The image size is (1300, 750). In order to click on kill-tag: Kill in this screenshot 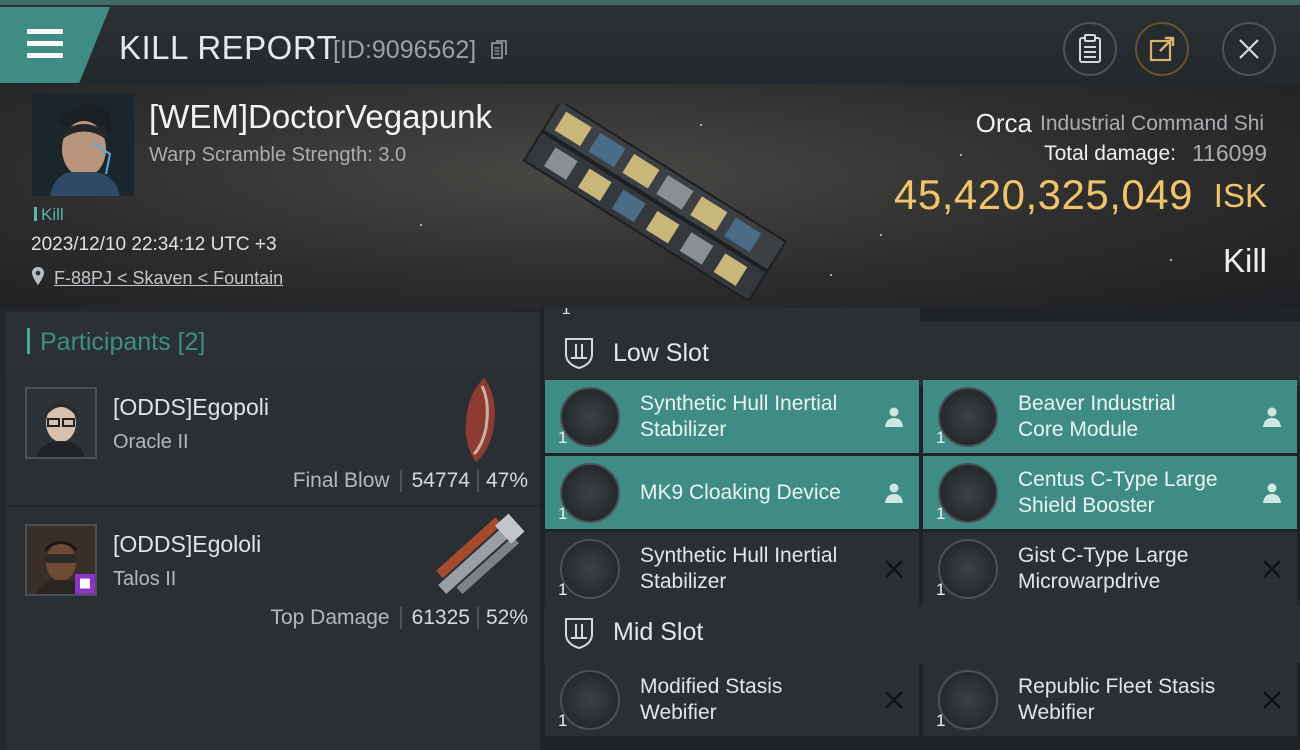, I will do `click(49, 215)`.